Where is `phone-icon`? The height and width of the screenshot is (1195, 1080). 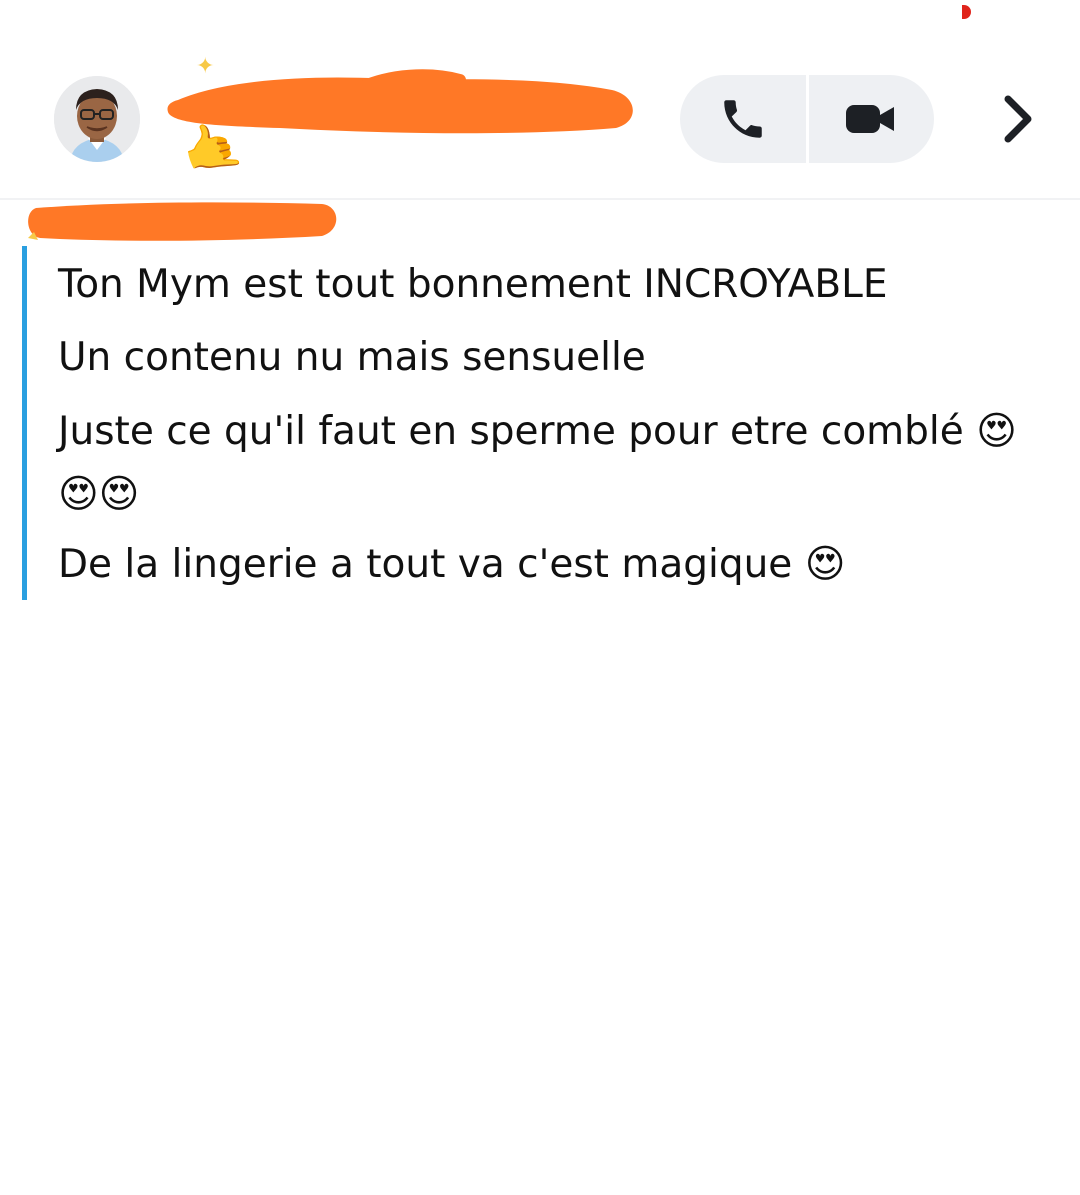 phone-icon is located at coordinates (743, 119).